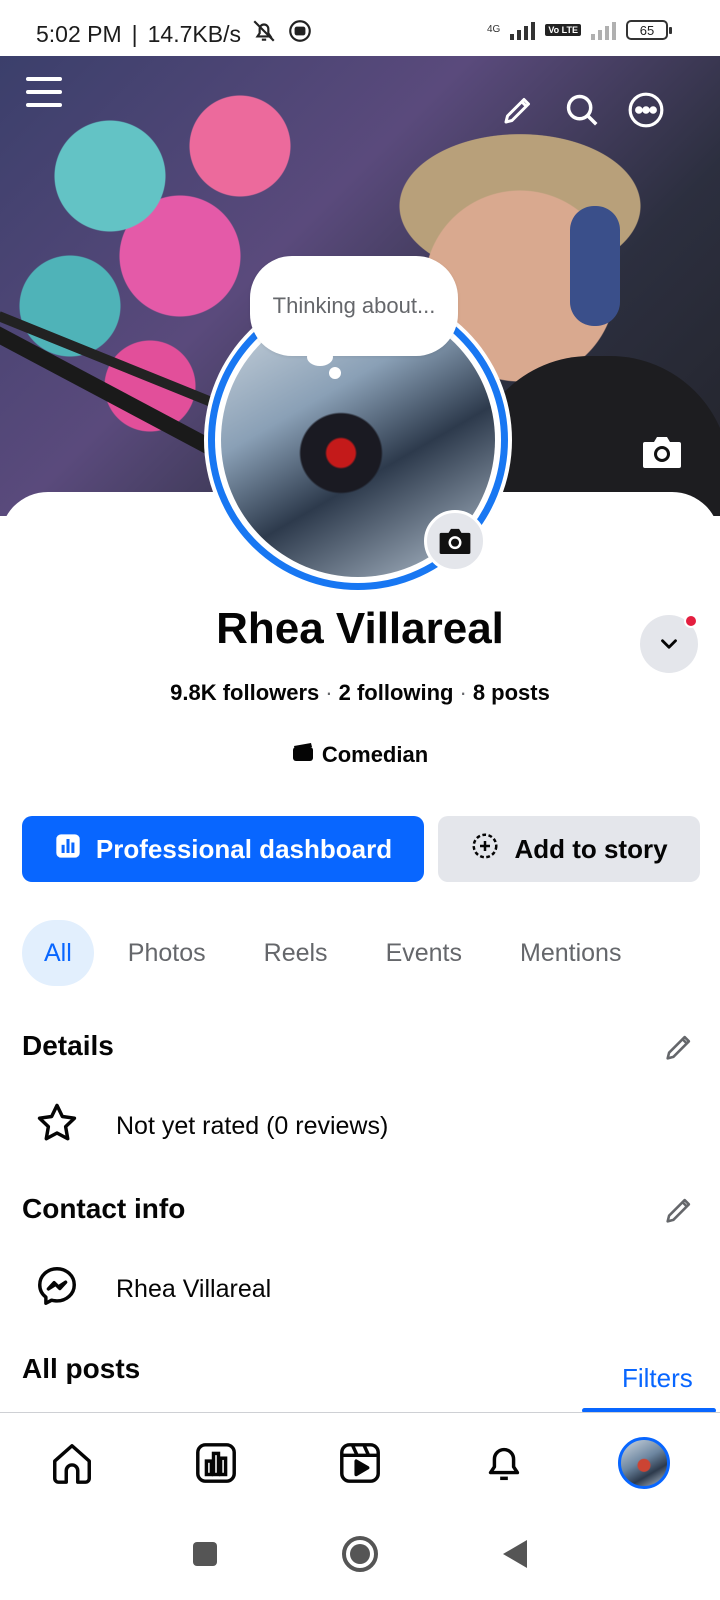  I want to click on pencil-icon, so click(518, 110).